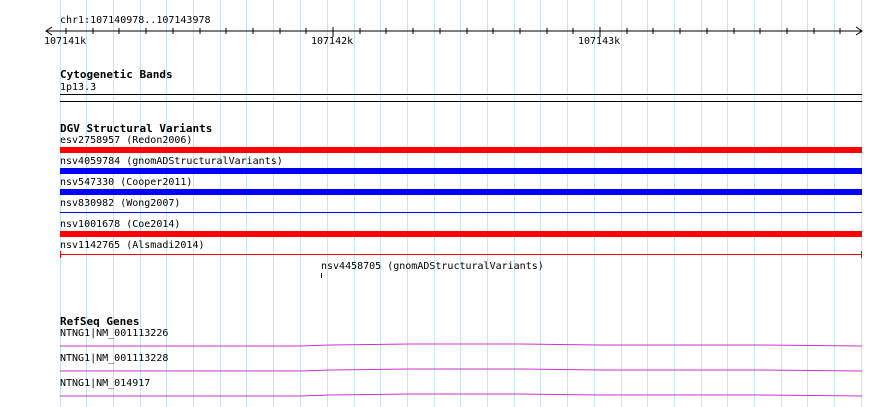 The image size is (890, 407). I want to click on variant-label: nsv4059784 (gnomADStructuralVariants), so click(171, 161).